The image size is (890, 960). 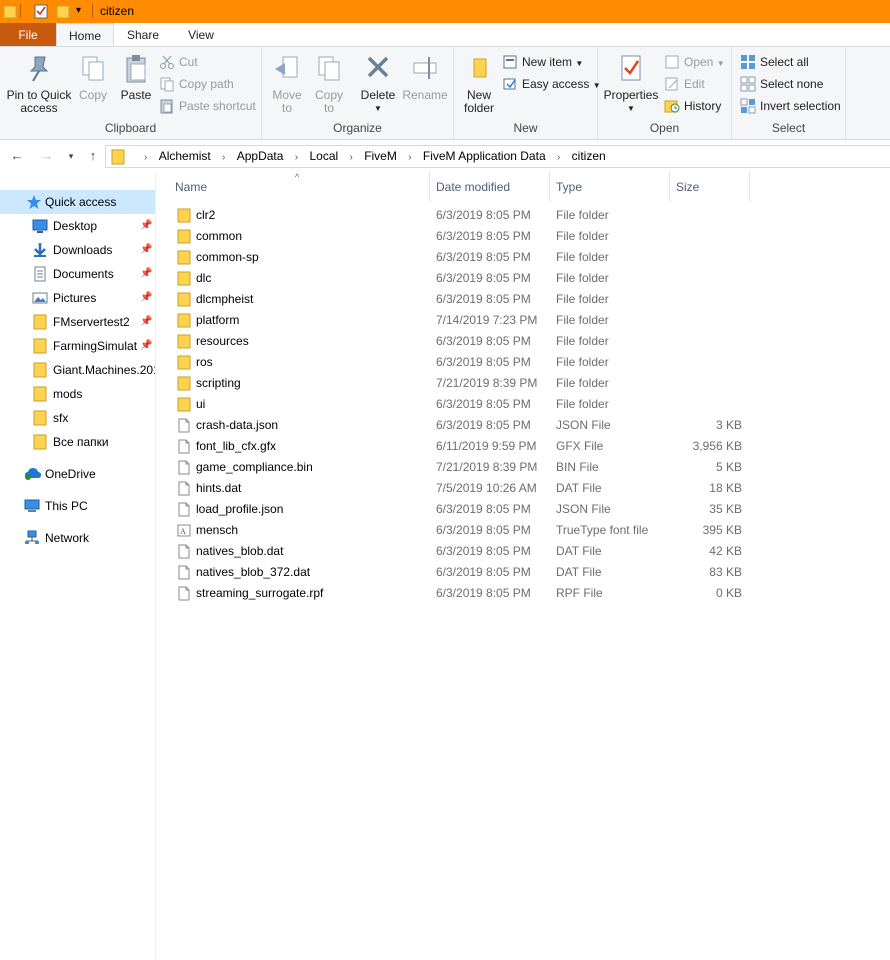 What do you see at coordinates (39, 84) in the screenshot?
I see `pin-to-quick-access-button: Pin to Quick access` at bounding box center [39, 84].